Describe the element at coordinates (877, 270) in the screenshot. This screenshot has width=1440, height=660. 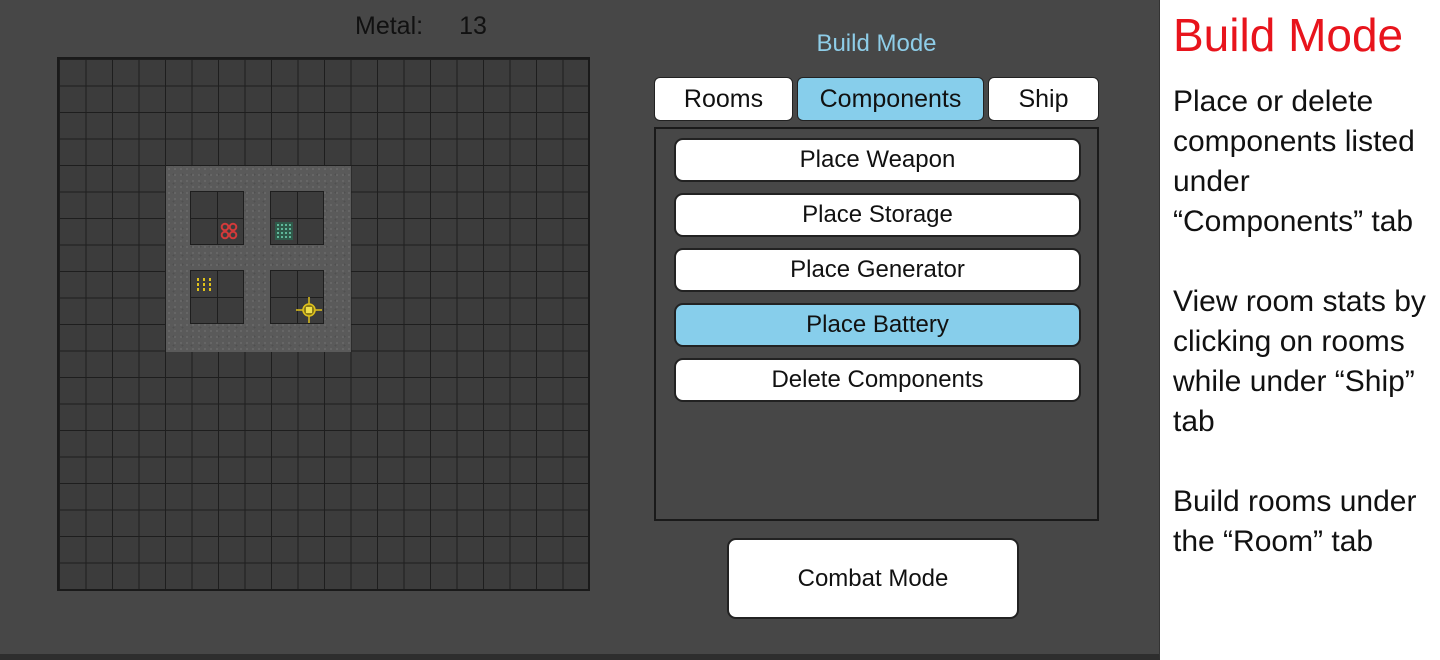
I see `place-generator-button: Place Generator` at that location.